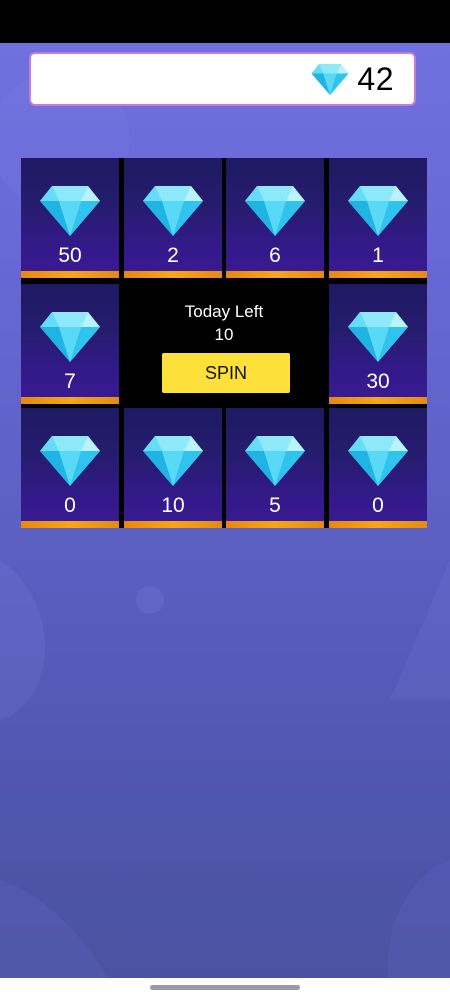 Image resolution: width=450 pixels, height=1000 pixels. Describe the element at coordinates (378, 255) in the screenshot. I see `prize-value: 1` at that location.